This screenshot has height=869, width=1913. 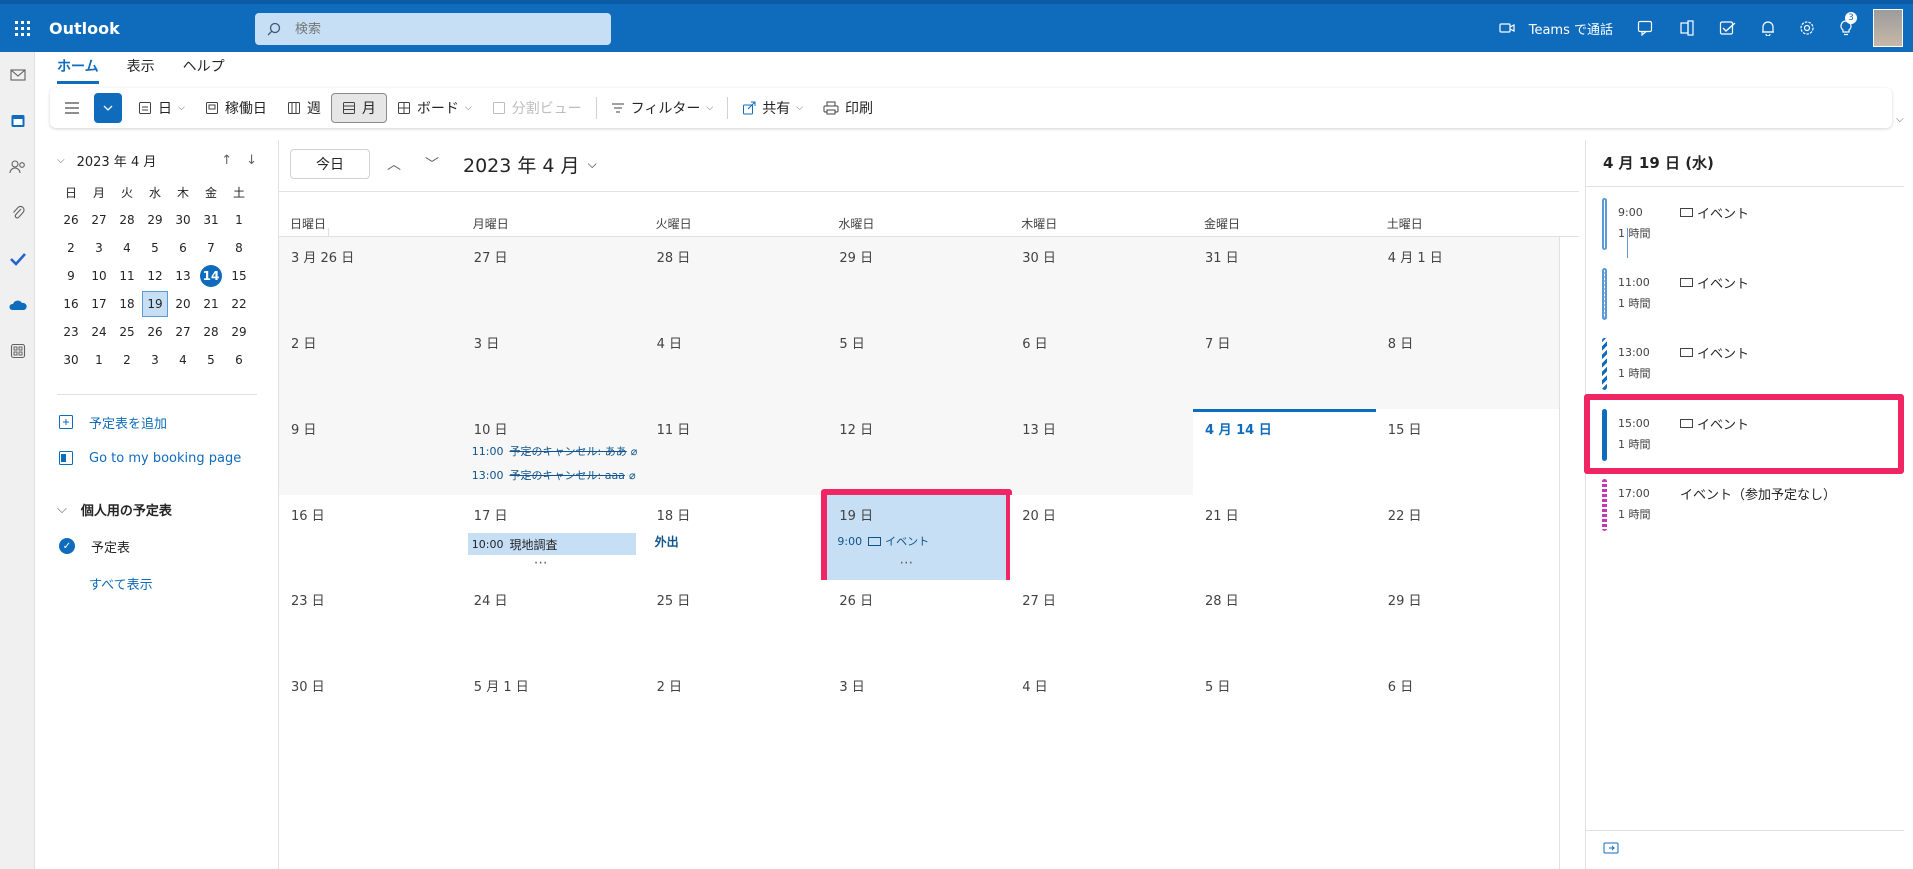 What do you see at coordinates (1611, 850) in the screenshot?
I see `expand-pane-icon` at bounding box center [1611, 850].